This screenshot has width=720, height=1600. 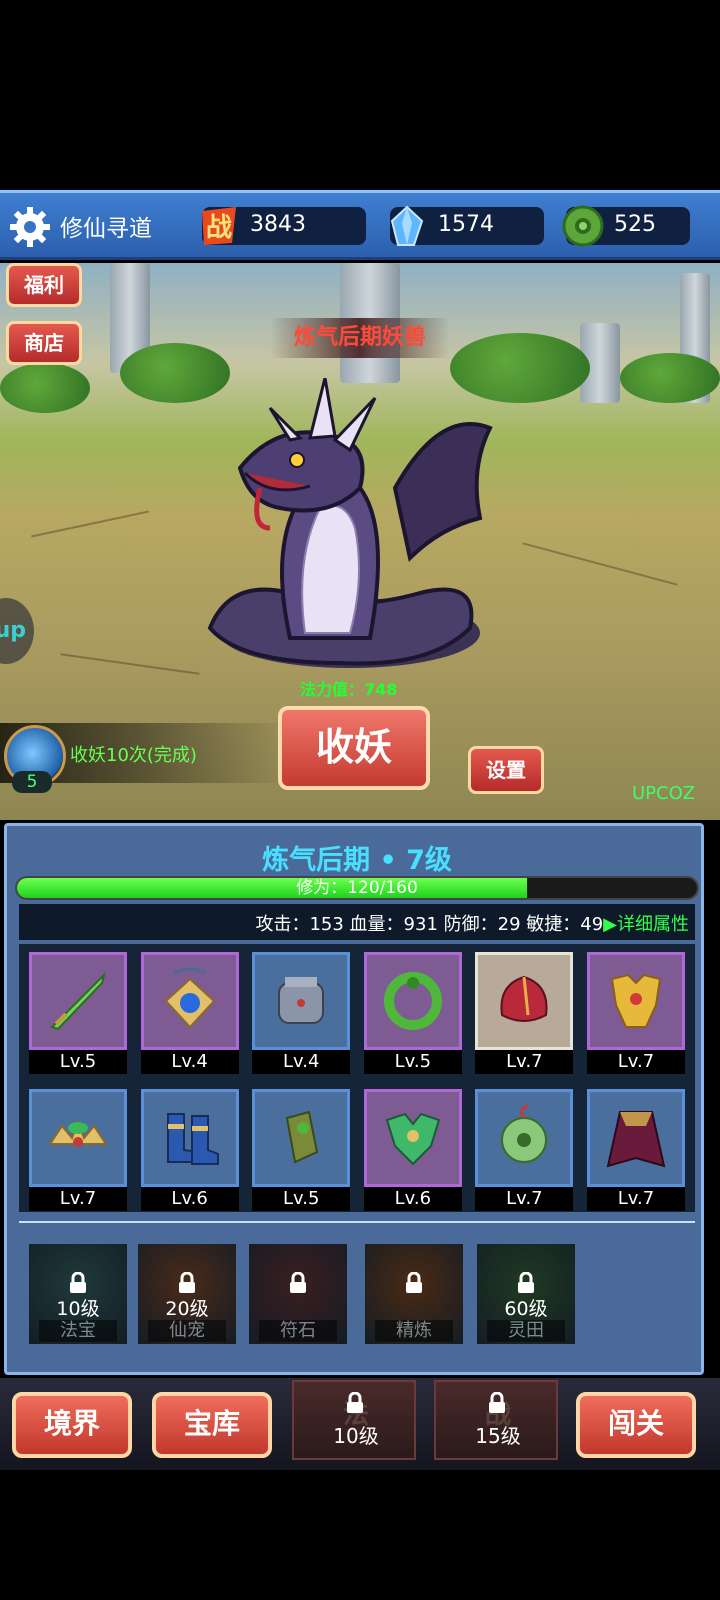 What do you see at coordinates (133, 754) in the screenshot?
I see `quest-text: 收妖10次(完成)` at bounding box center [133, 754].